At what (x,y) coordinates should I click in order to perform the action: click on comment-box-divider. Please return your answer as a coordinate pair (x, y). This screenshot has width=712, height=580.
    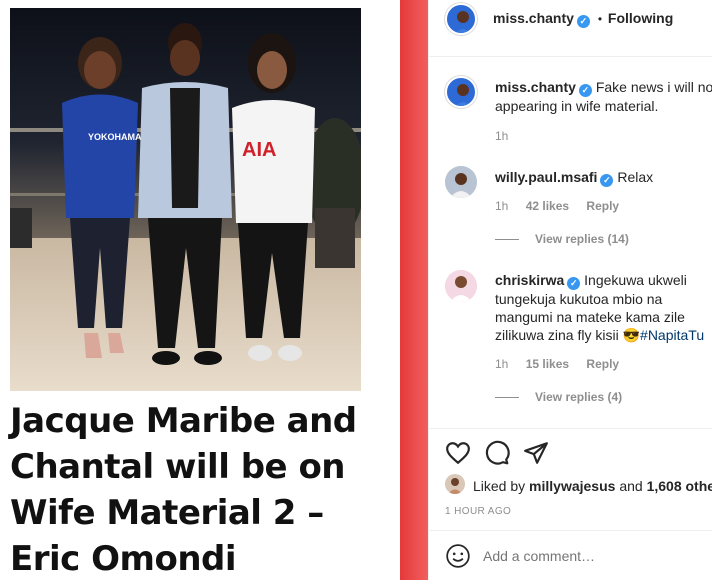
    Looking at the image, I should click on (570, 530).